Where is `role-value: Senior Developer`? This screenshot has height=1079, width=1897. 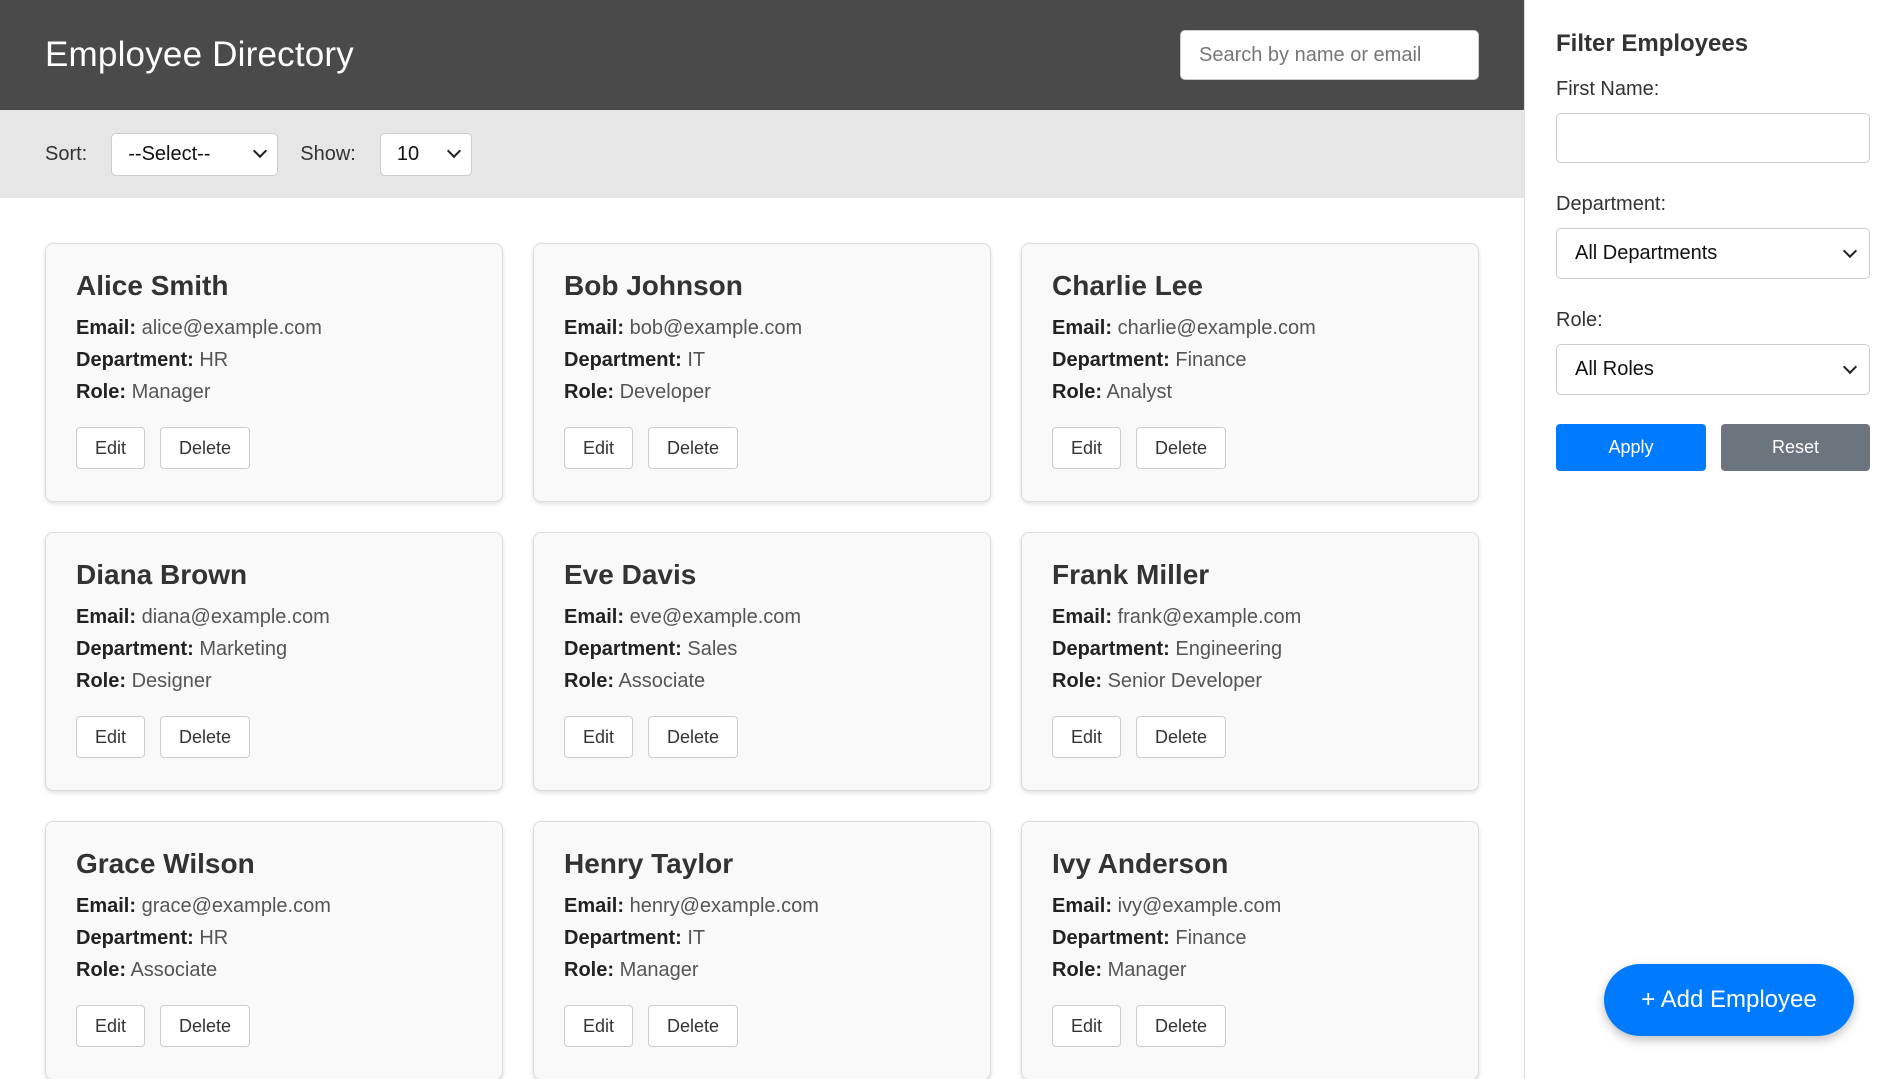
role-value: Senior Developer is located at coordinates (1185, 681).